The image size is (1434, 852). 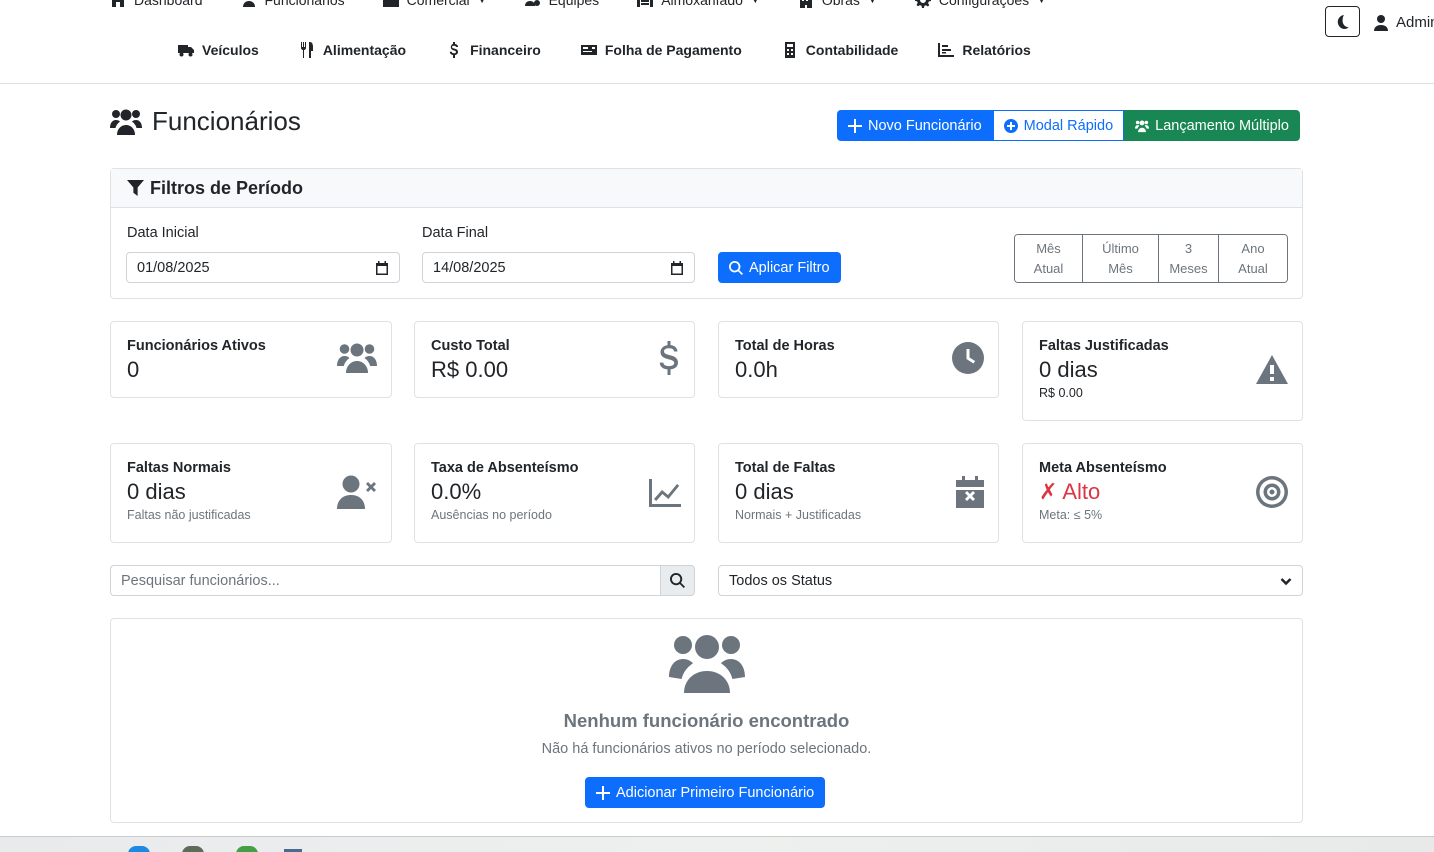 I want to click on period-last-month-button: Último Mês, so click(x=1121, y=258).